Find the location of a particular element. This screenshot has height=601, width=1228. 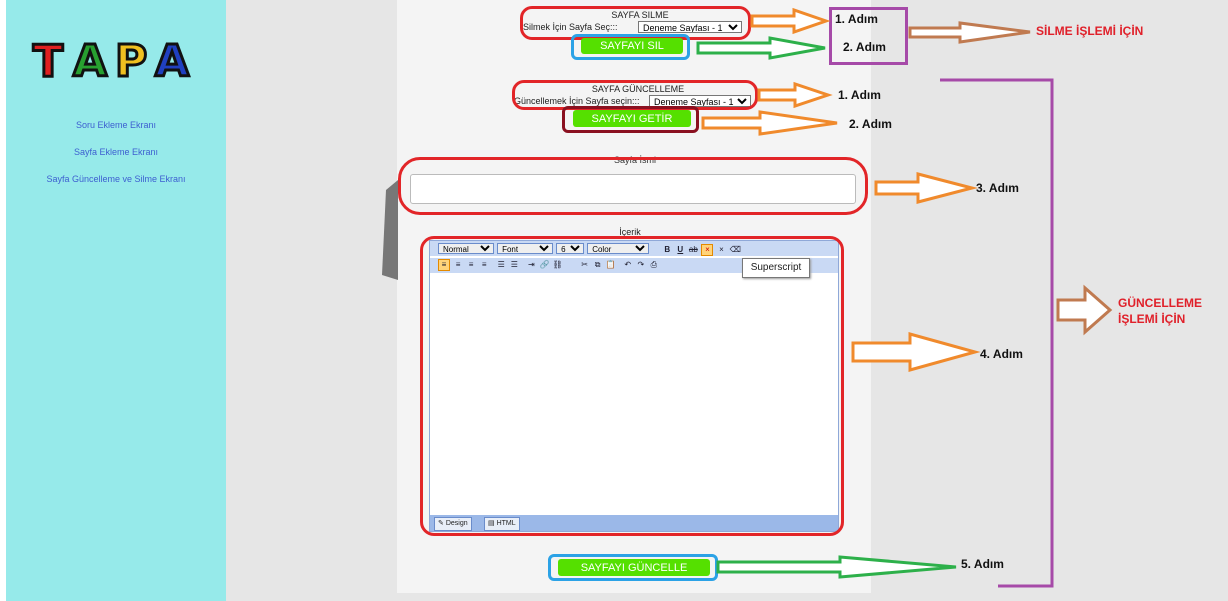

step2-delete-label: 2. Adım is located at coordinates (864, 47).